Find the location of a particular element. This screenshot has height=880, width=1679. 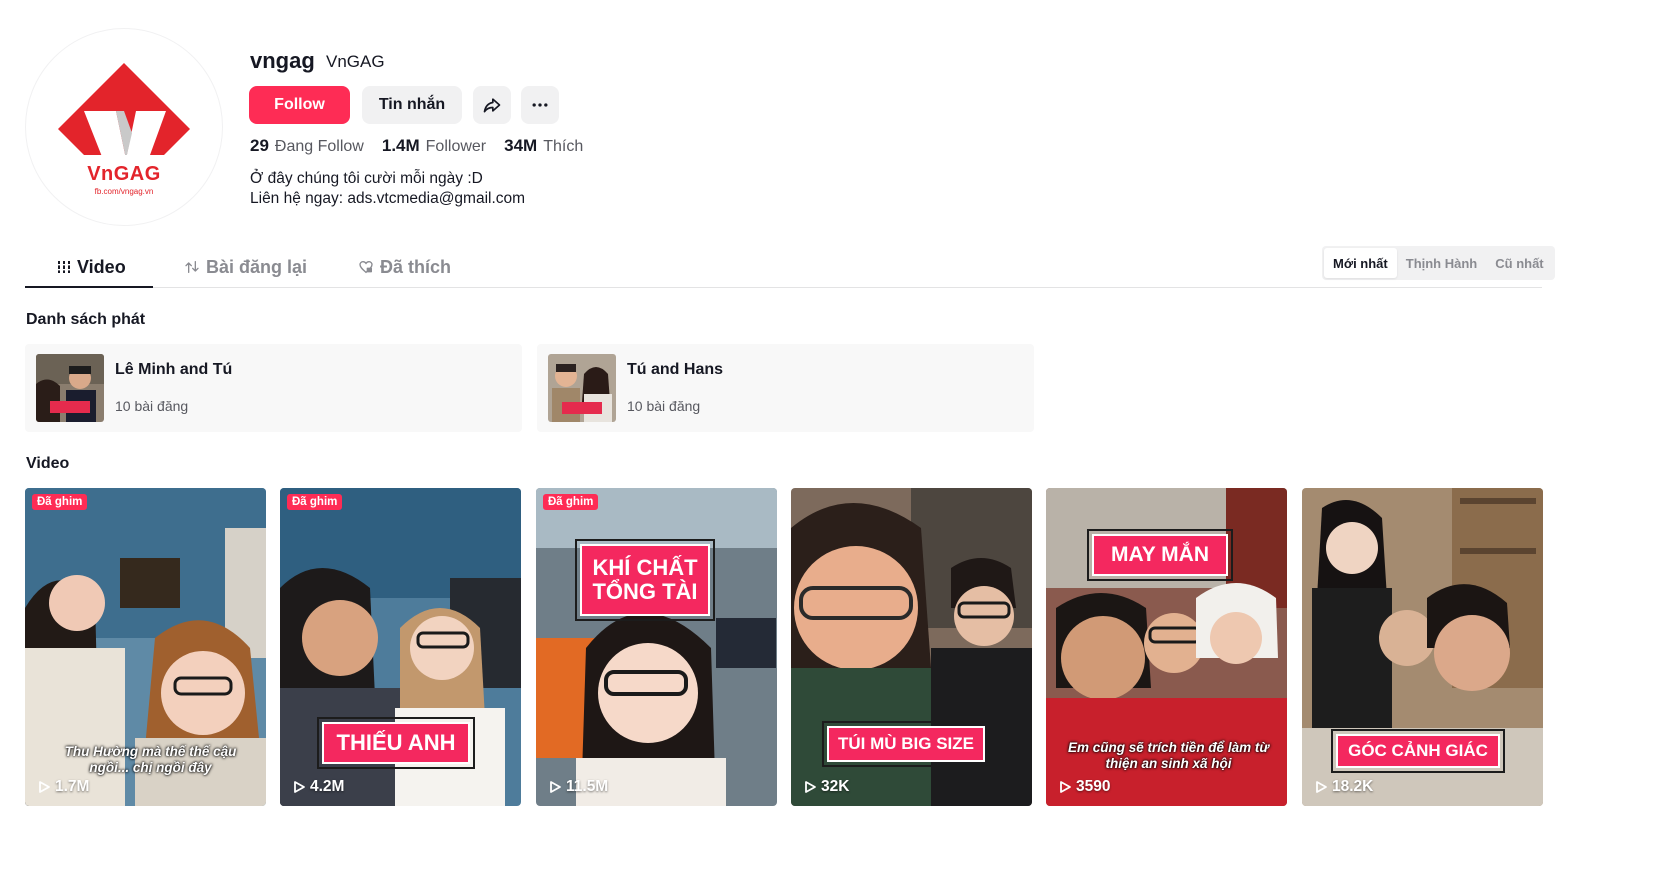

sort-oldest: Cũ nhất is located at coordinates (1519, 263).